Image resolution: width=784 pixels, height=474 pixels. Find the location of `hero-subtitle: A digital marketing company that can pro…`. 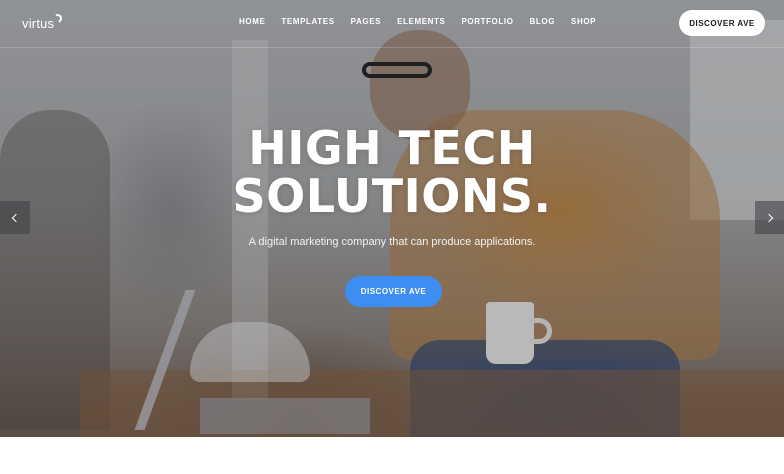

hero-subtitle: A digital marketing company that can pro… is located at coordinates (392, 242).